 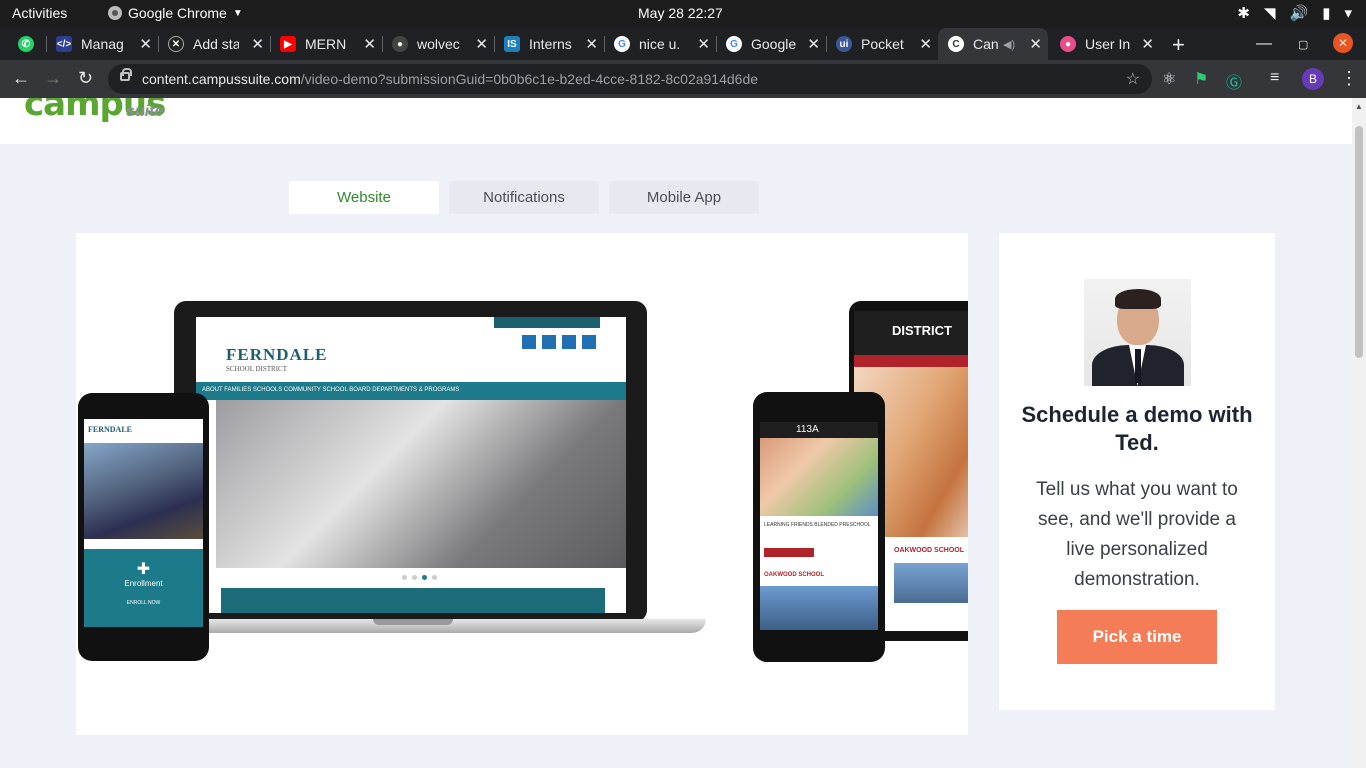 I want to click on maximize-button: ▢, so click(x=1303, y=44).